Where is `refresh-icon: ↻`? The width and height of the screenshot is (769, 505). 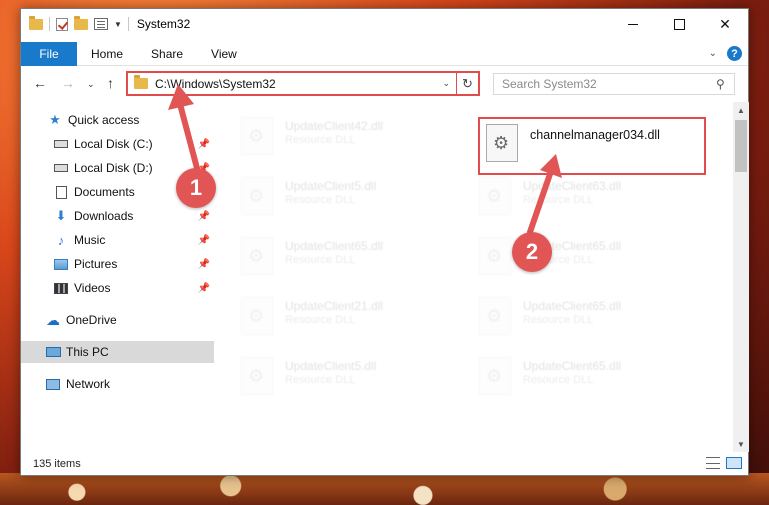 refresh-icon: ↻ is located at coordinates (467, 83).